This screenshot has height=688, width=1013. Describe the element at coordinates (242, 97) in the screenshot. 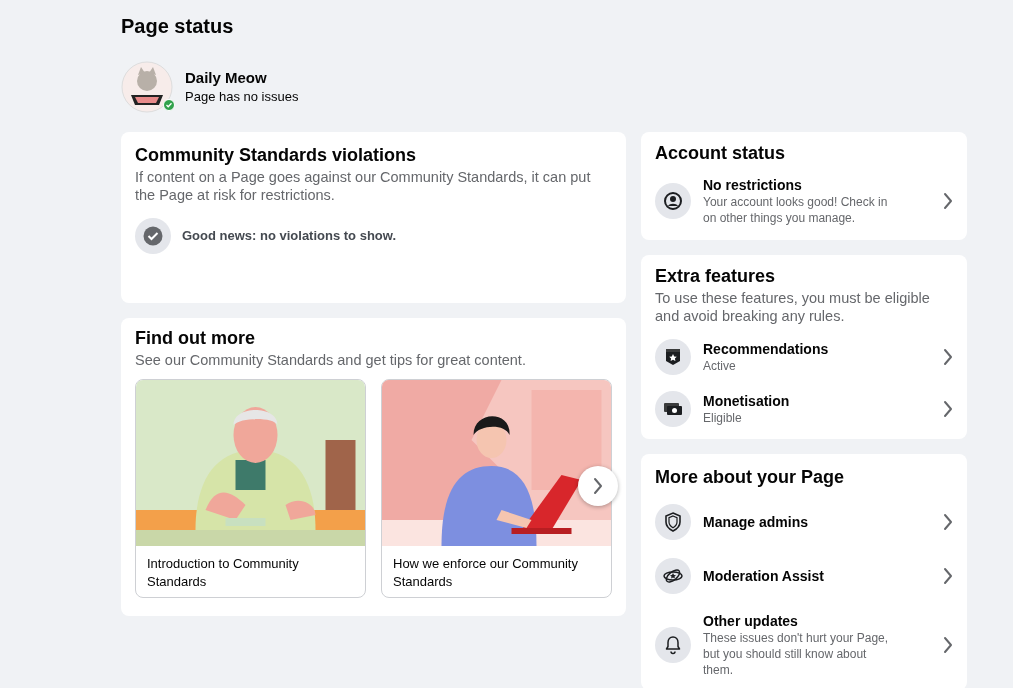

I see `page-health-text: Page has no issues` at that location.